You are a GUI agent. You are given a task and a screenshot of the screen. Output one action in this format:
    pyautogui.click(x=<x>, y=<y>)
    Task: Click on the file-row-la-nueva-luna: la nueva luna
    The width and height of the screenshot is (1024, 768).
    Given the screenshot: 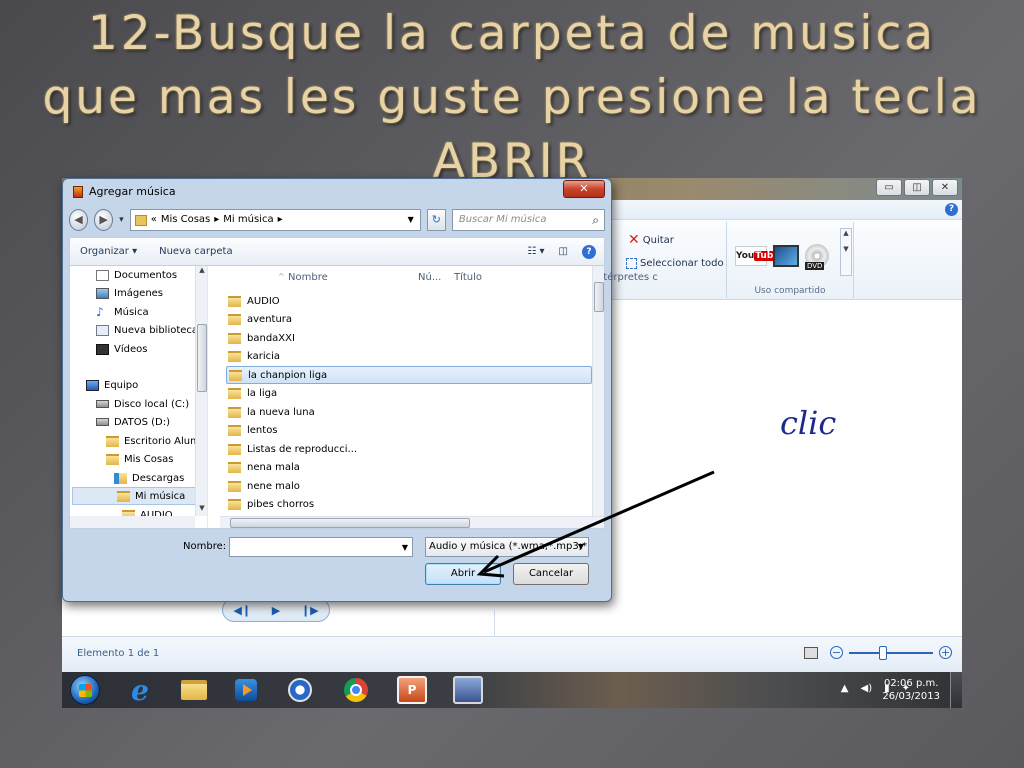 What is the action you would take?
    pyautogui.click(x=409, y=412)
    